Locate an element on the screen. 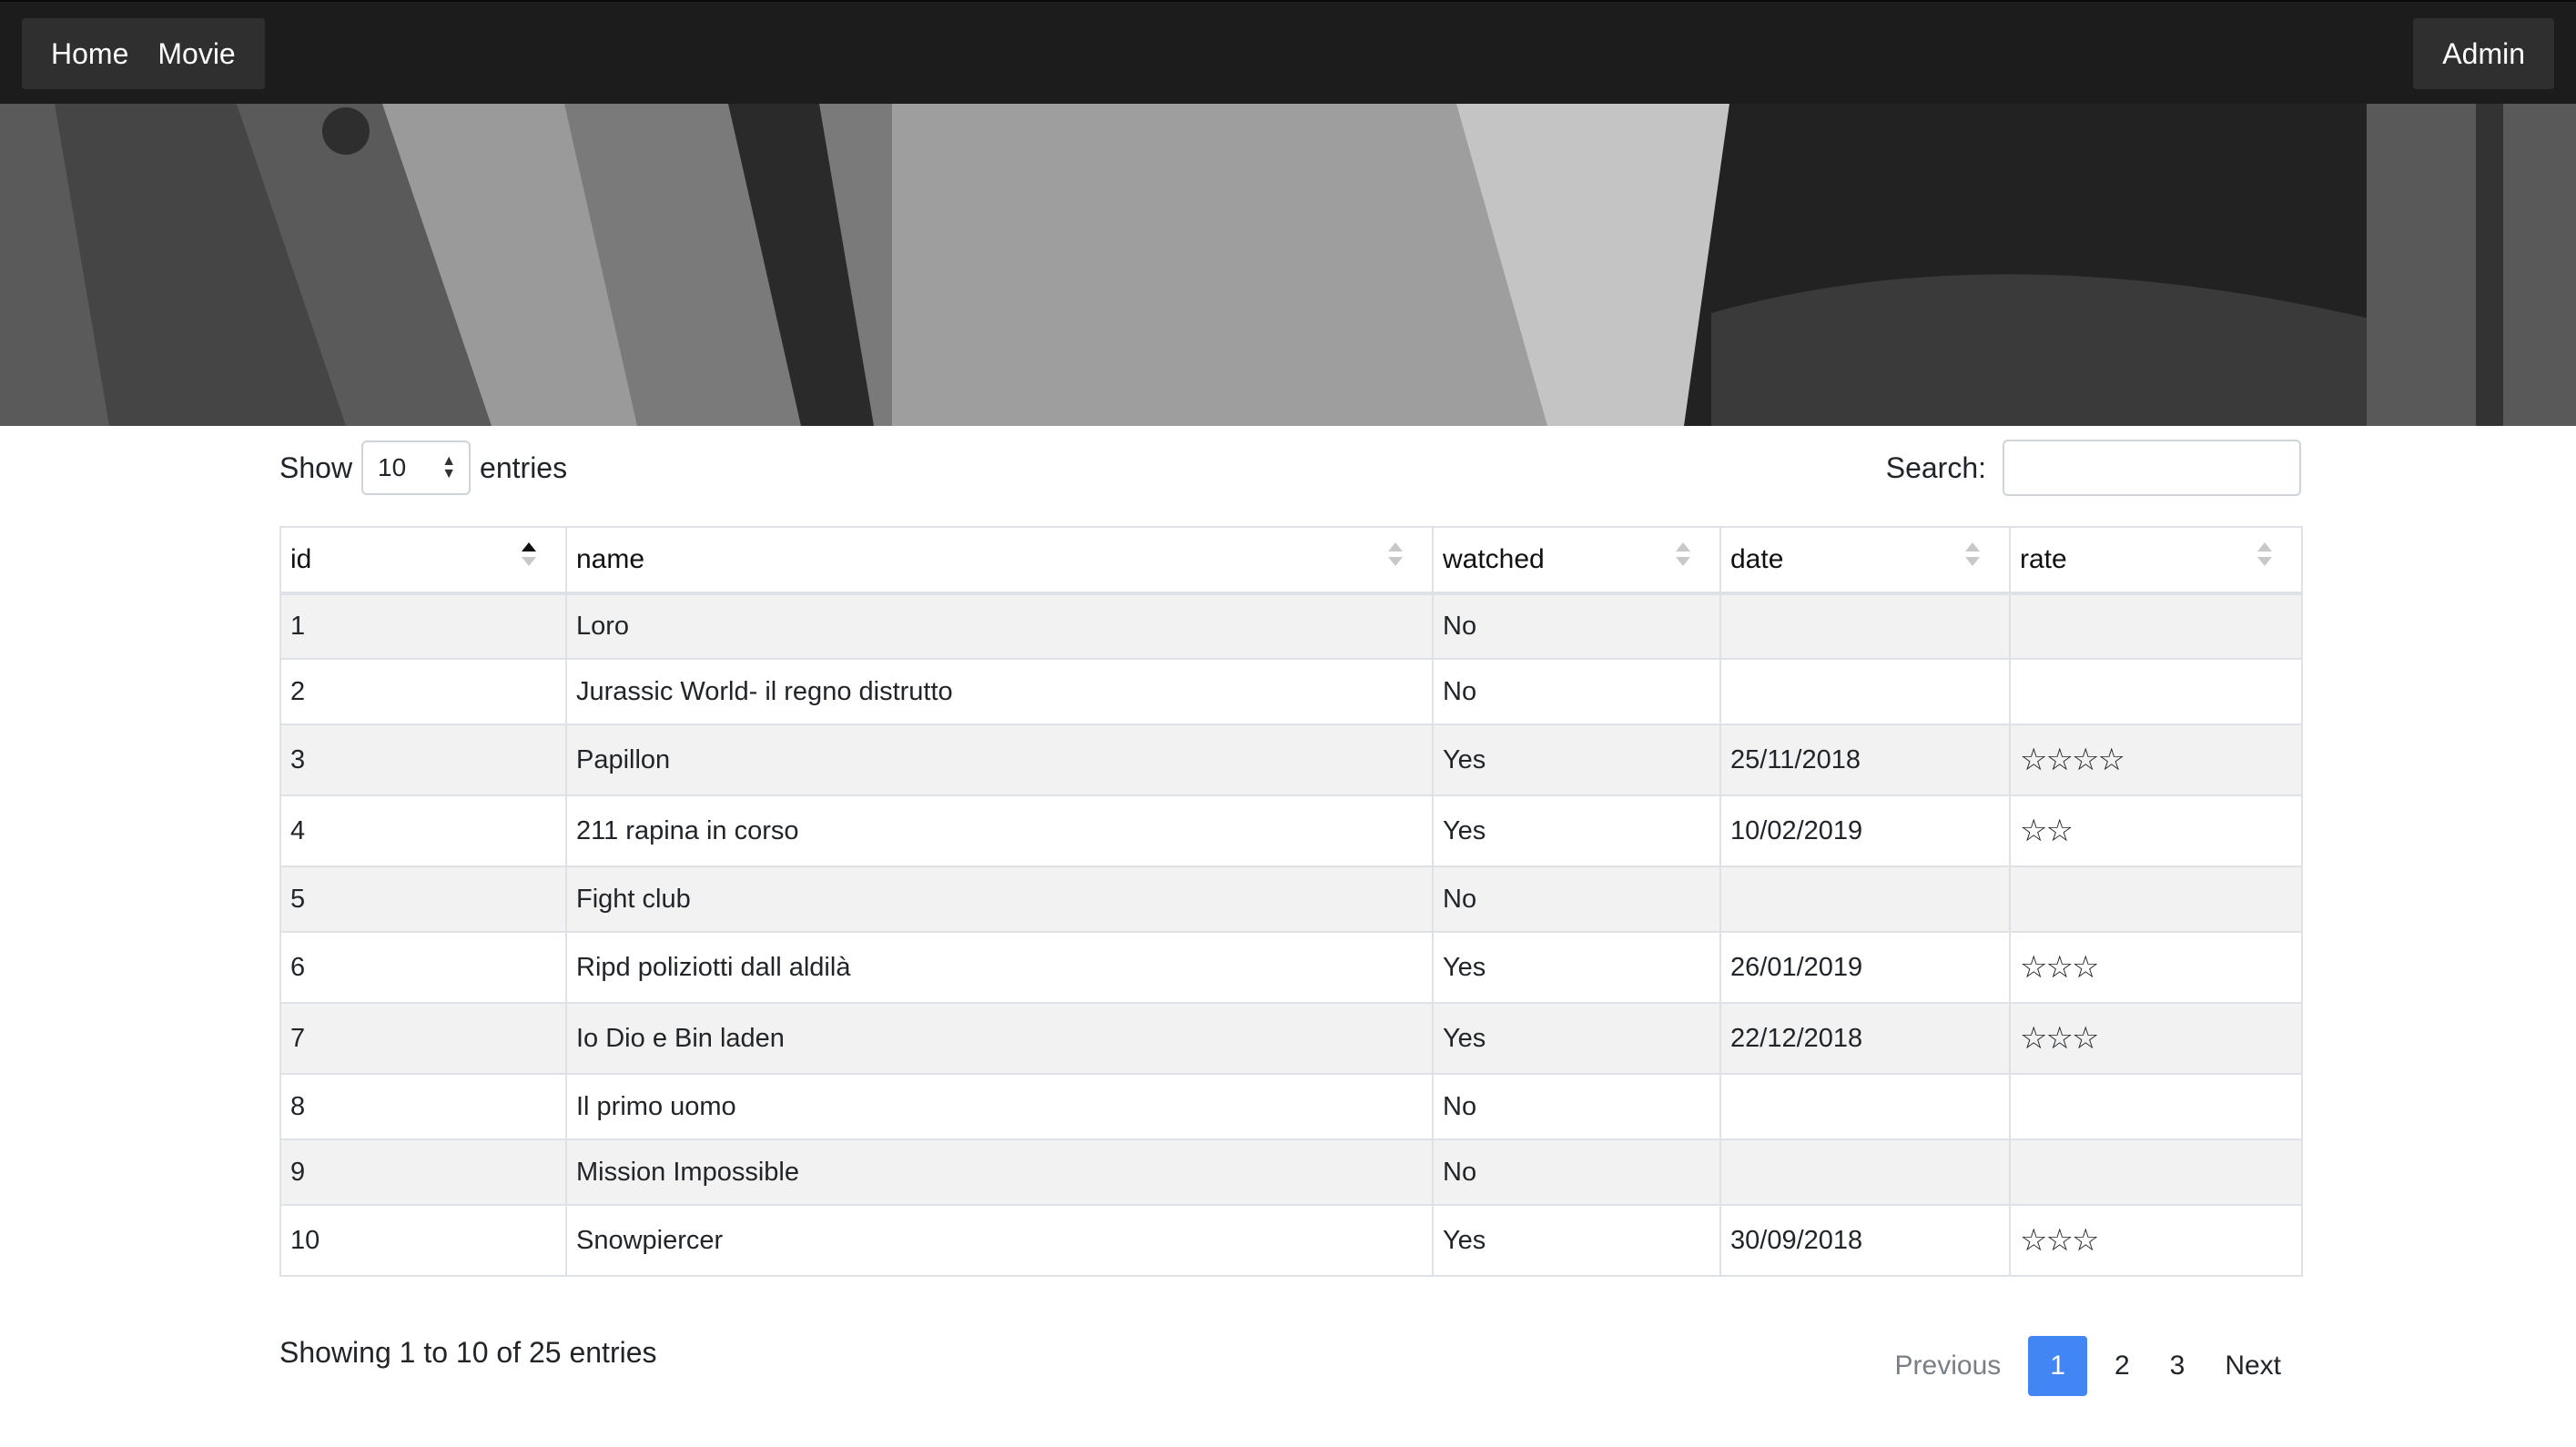 The image size is (2576, 1447). column-label: watched is located at coordinates (1494, 559).